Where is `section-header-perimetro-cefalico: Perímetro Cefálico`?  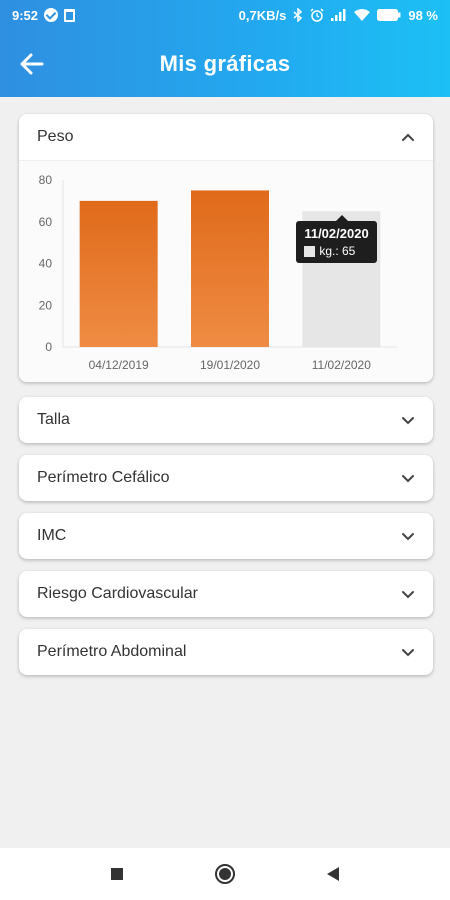
section-header-perimetro-cefalico: Perímetro Cefálico is located at coordinates (226, 478).